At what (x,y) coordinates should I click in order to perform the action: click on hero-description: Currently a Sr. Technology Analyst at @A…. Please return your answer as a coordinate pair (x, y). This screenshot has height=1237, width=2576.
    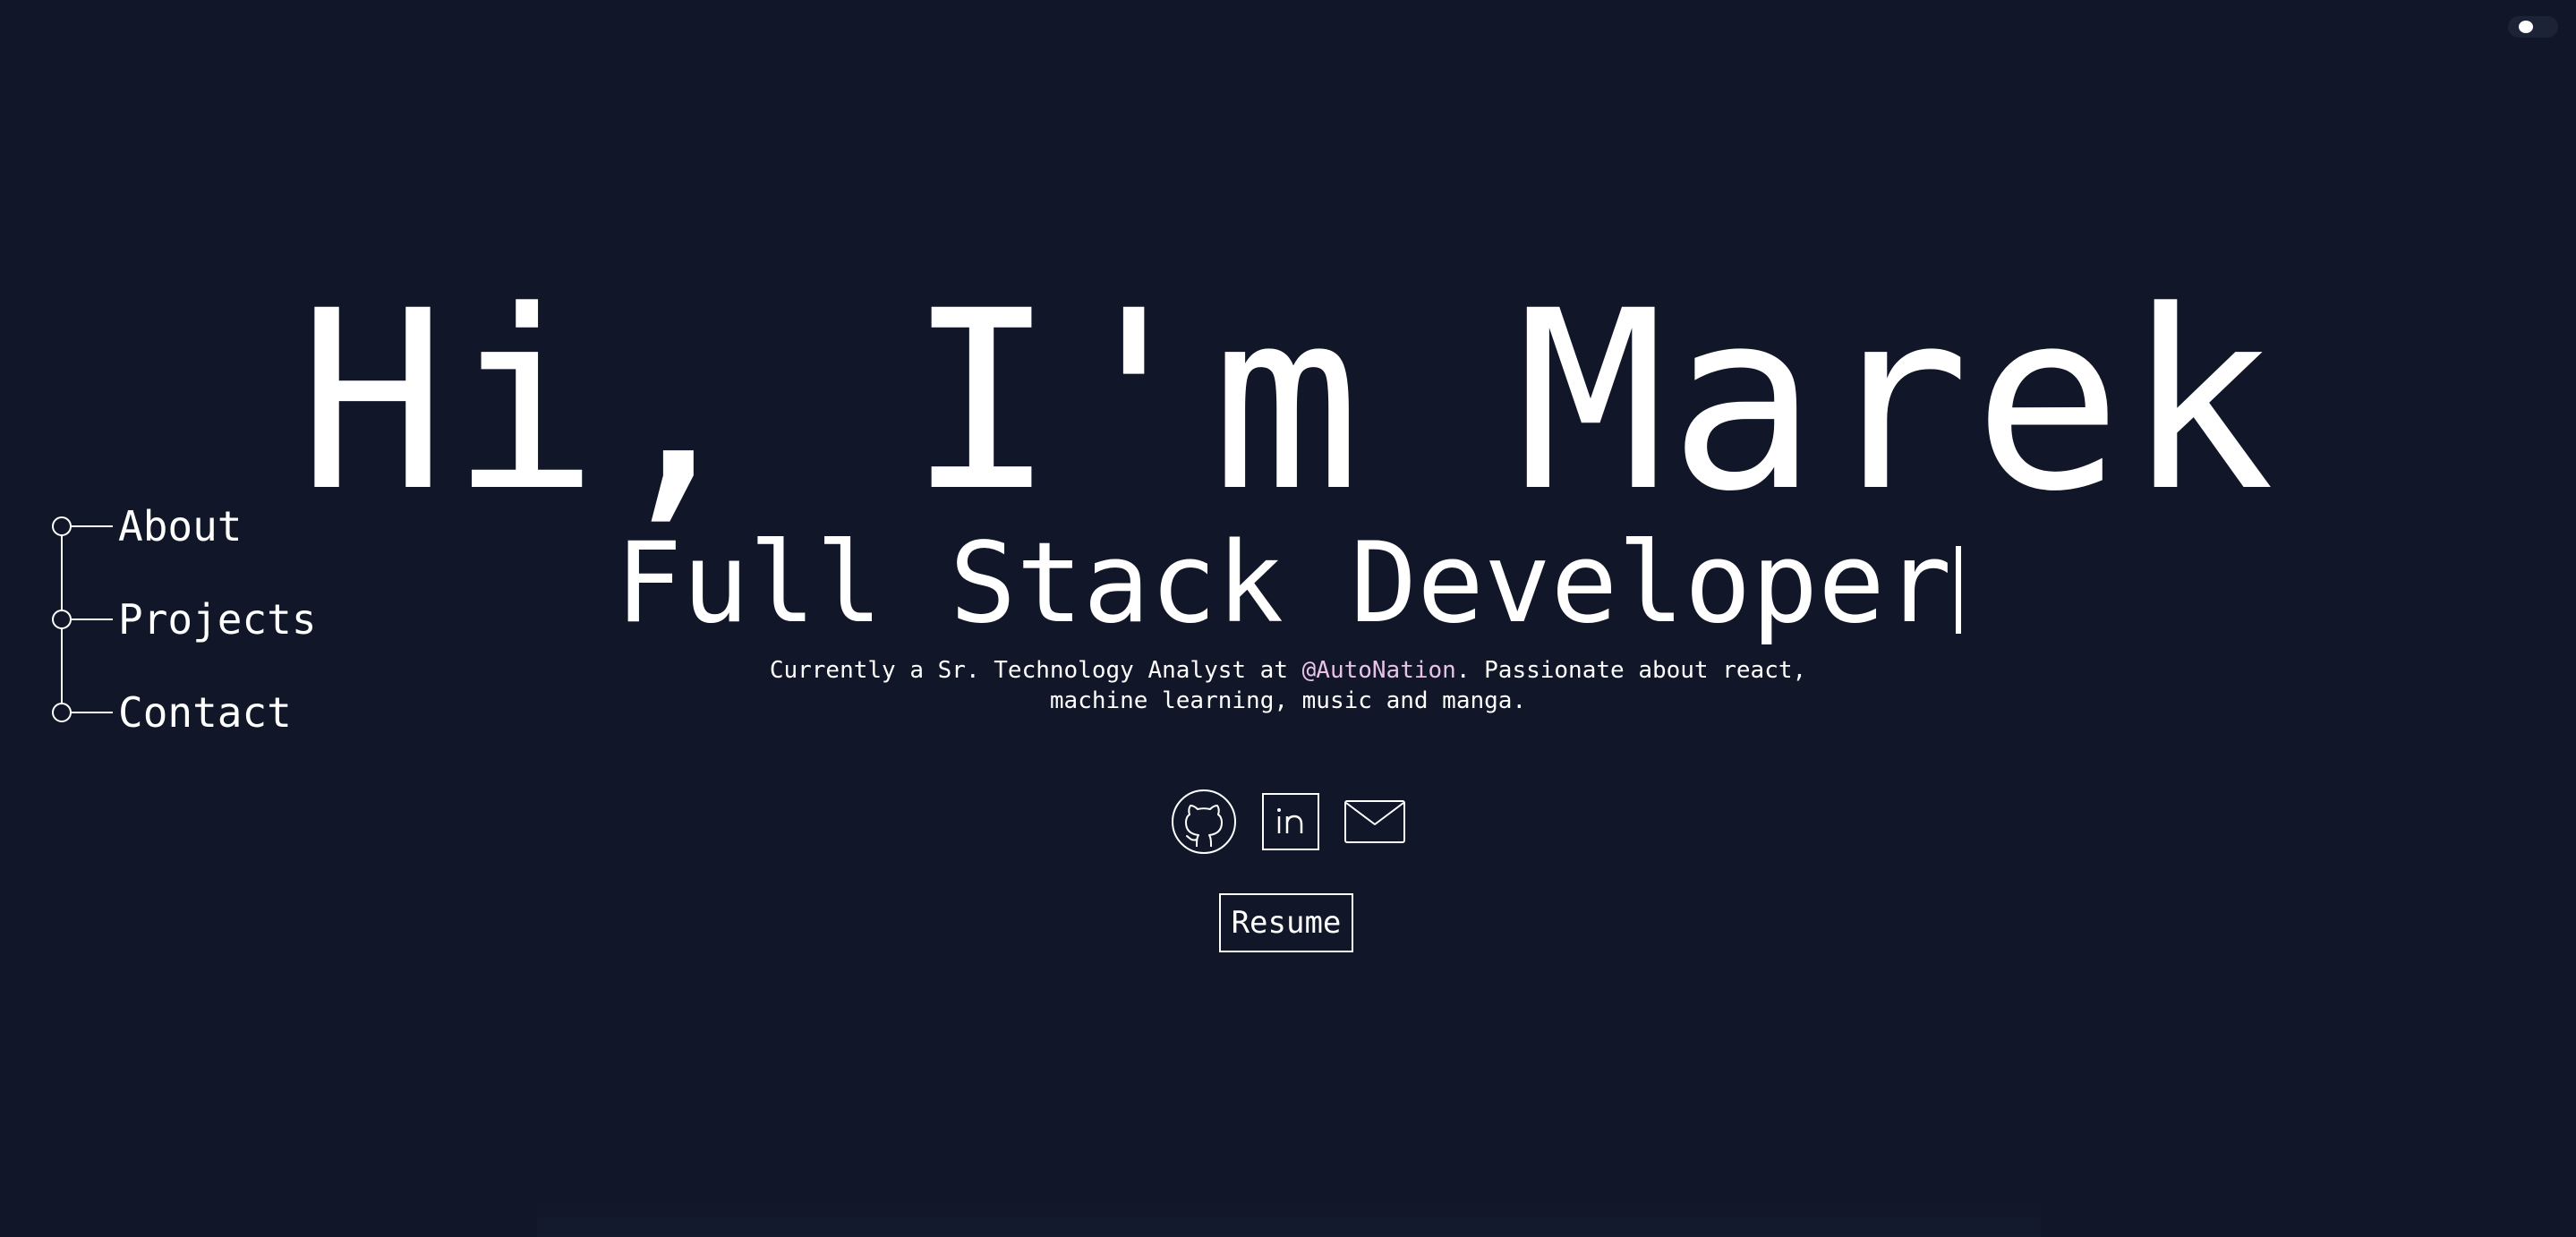
    Looking at the image, I should click on (1288, 685).